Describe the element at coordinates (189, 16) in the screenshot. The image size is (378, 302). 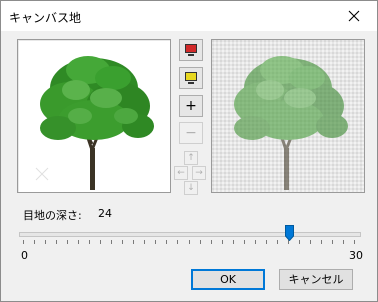
I see `title-bar: キャンバス地` at that location.